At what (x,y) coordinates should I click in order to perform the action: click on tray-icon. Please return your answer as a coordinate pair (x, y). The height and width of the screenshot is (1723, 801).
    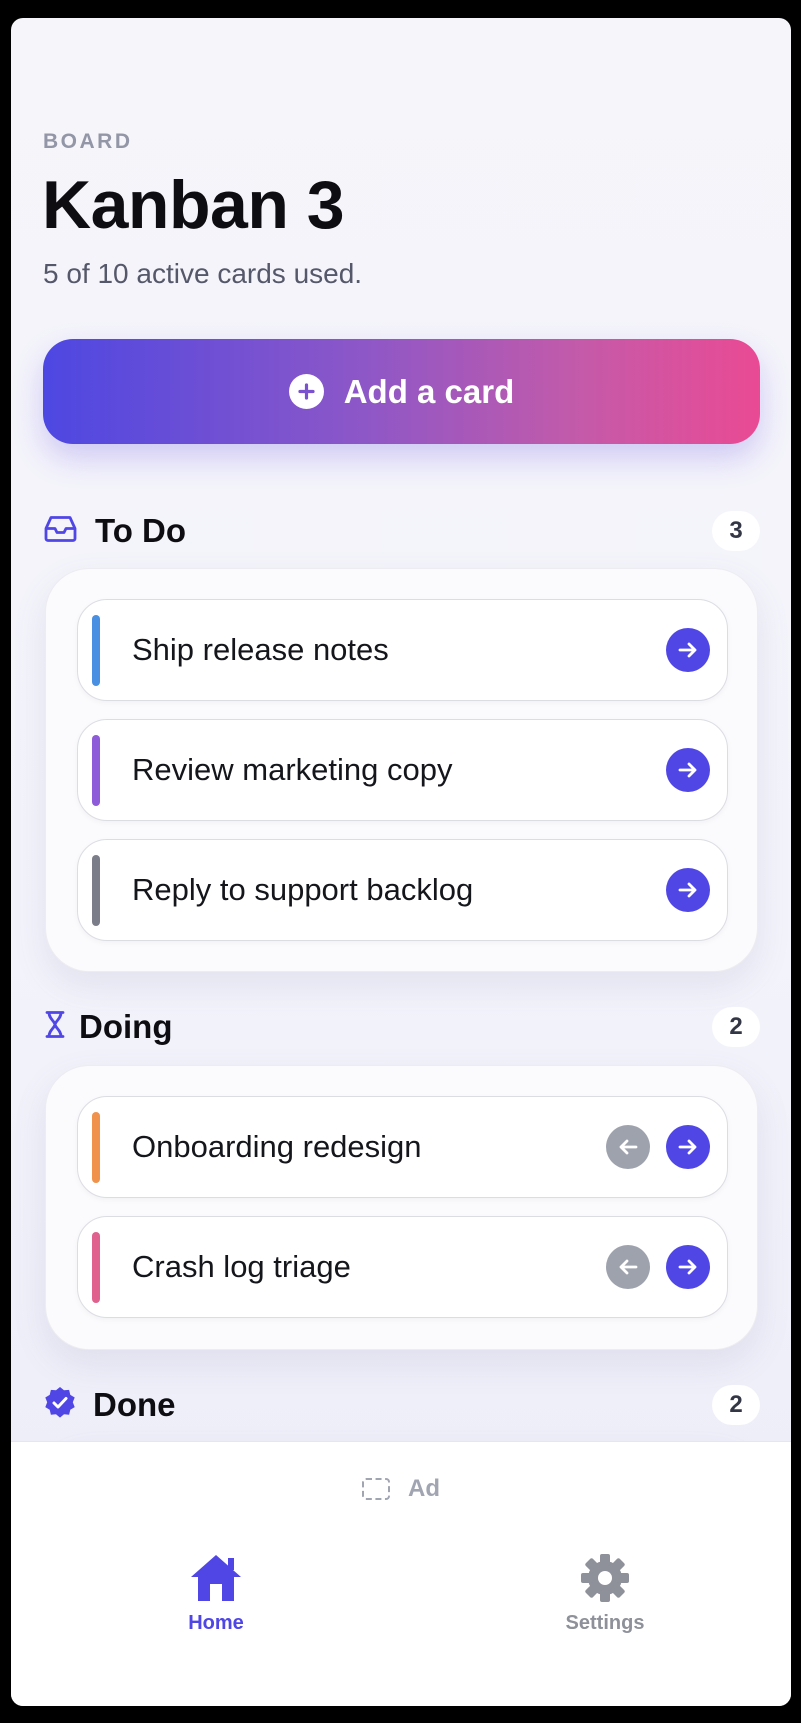
    Looking at the image, I should click on (60, 531).